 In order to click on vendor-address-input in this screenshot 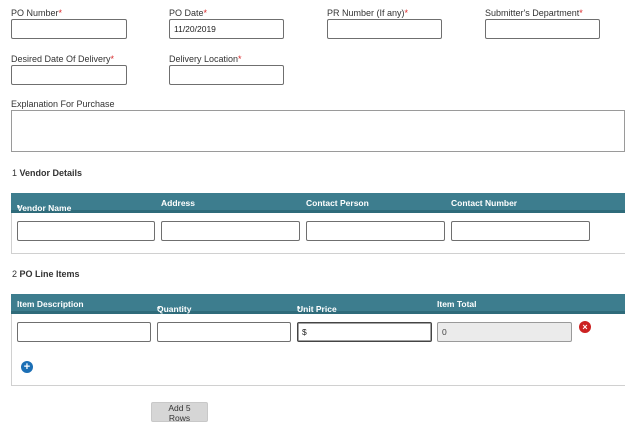, I will do `click(230, 231)`.